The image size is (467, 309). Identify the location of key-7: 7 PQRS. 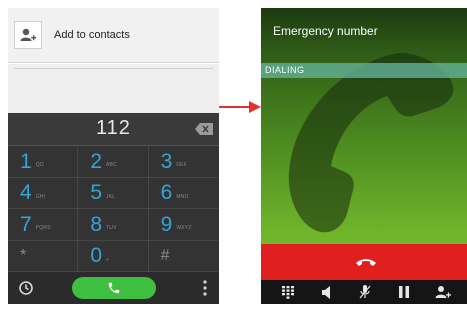
(43, 225).